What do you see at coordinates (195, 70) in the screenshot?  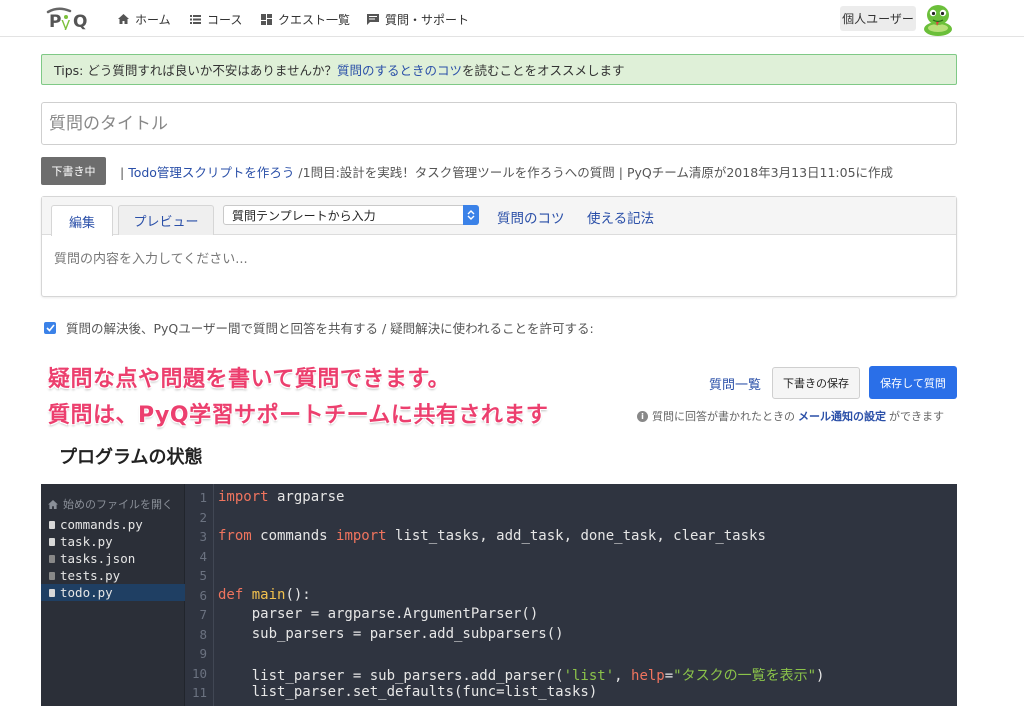 I see `tips-prefix: Tips: どう質問すれば良いか不安はありませんか？` at bounding box center [195, 70].